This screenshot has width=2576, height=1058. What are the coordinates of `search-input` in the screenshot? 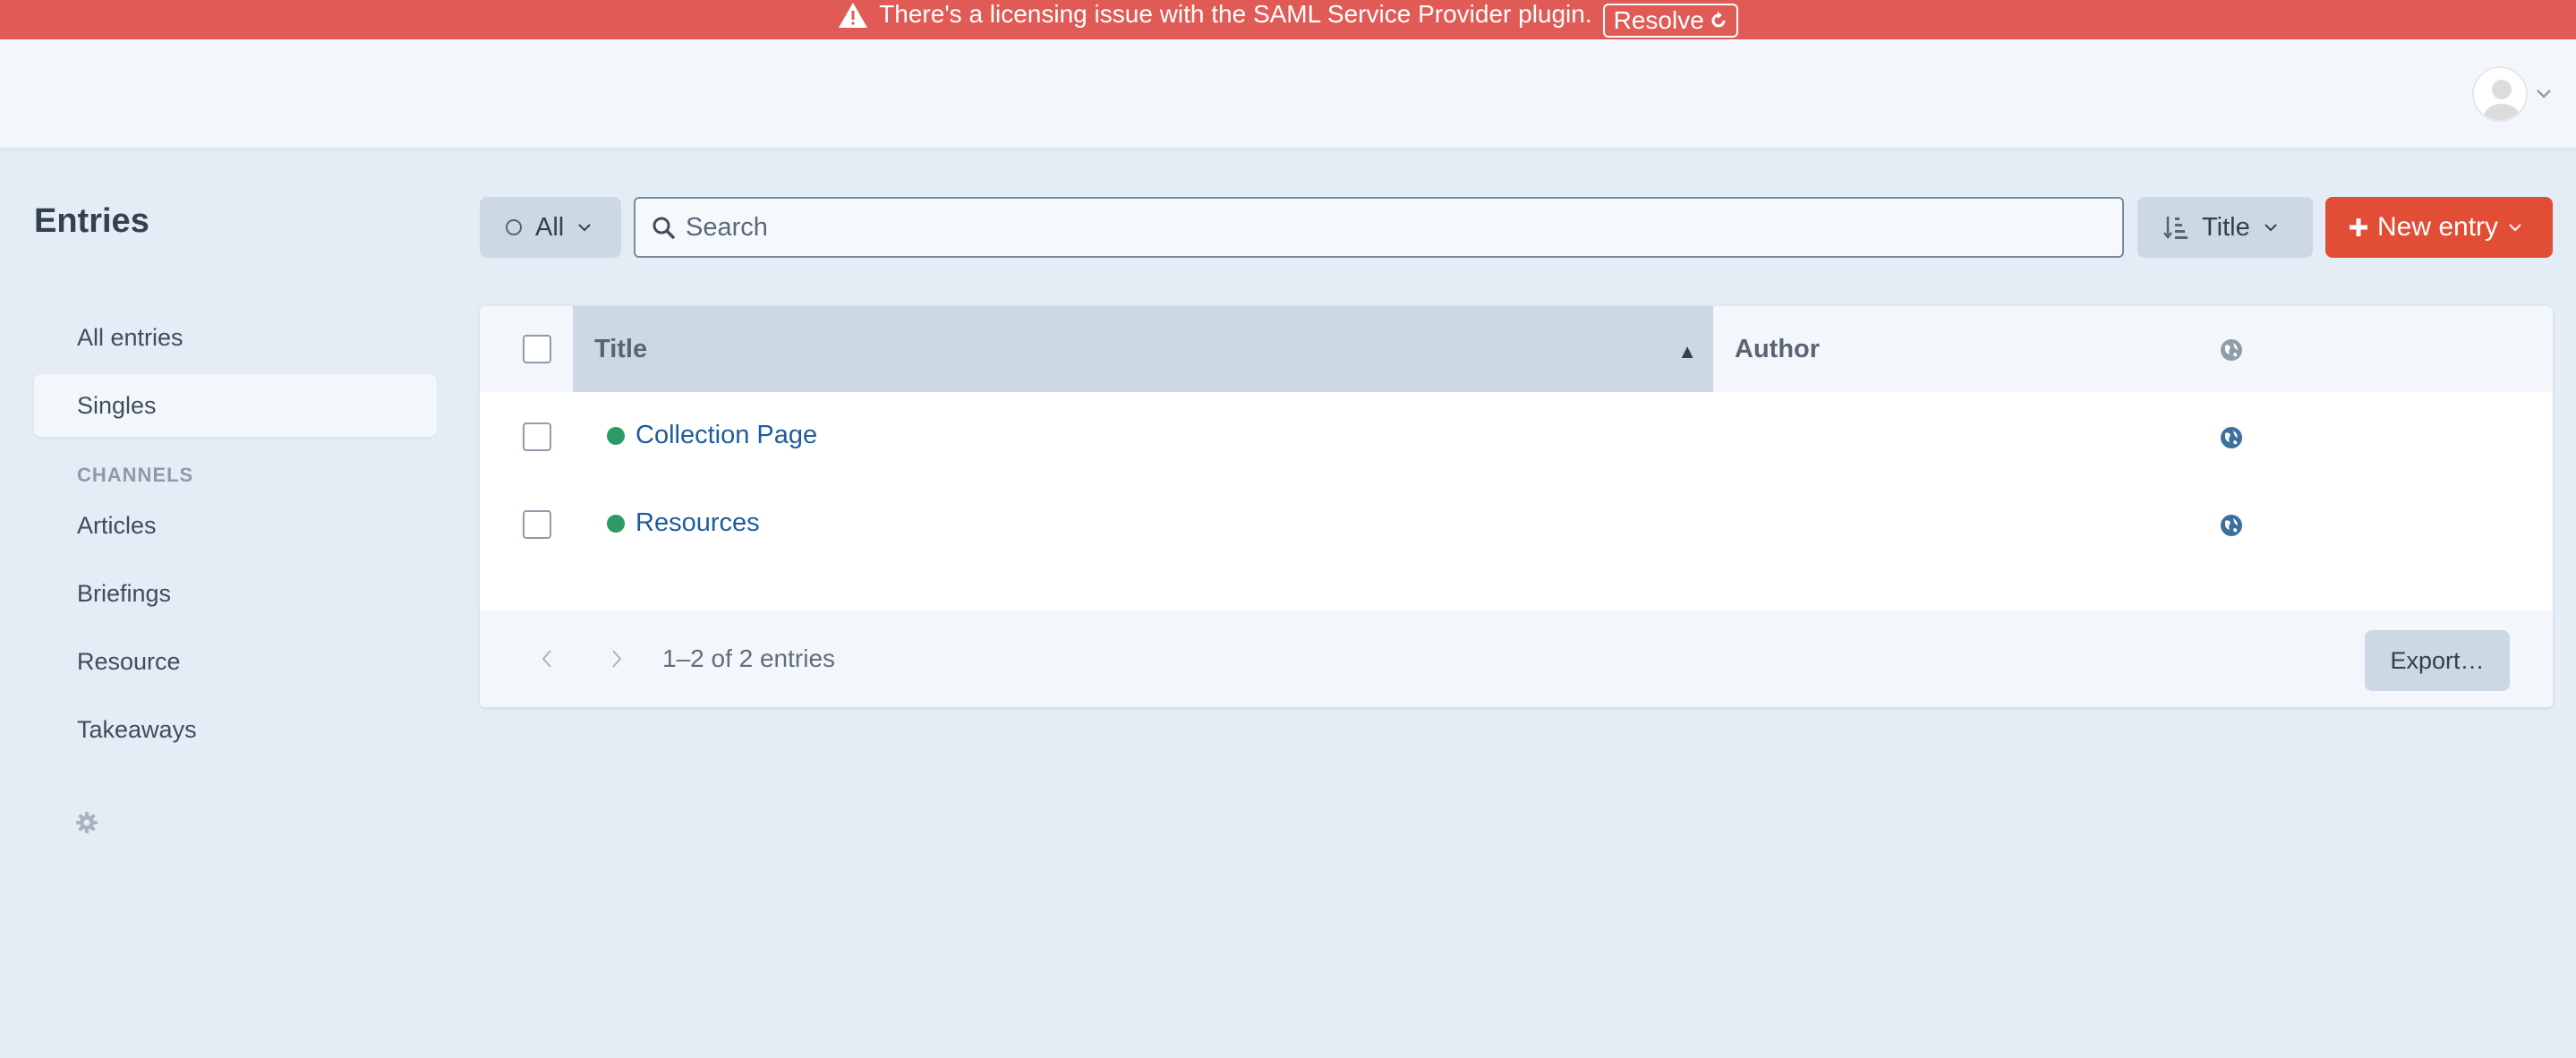 It's located at (1393, 227).